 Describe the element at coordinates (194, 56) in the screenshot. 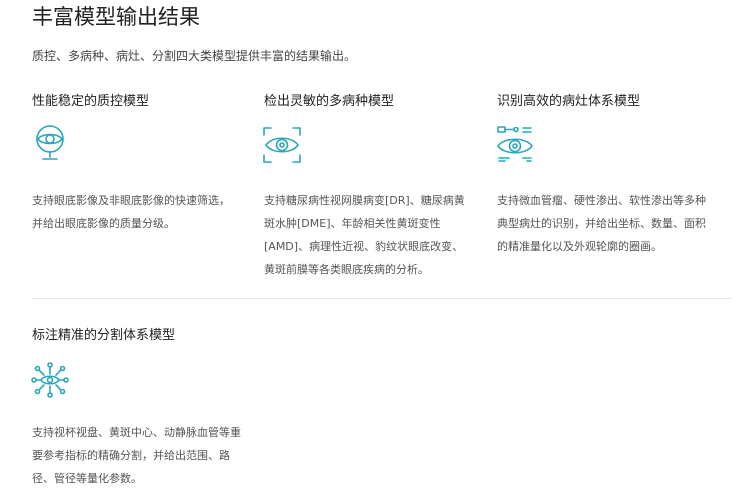

I see `page-subtitle: 质控、多病种、病灶、分割四大类模型提供丰富的结果输出。` at that location.